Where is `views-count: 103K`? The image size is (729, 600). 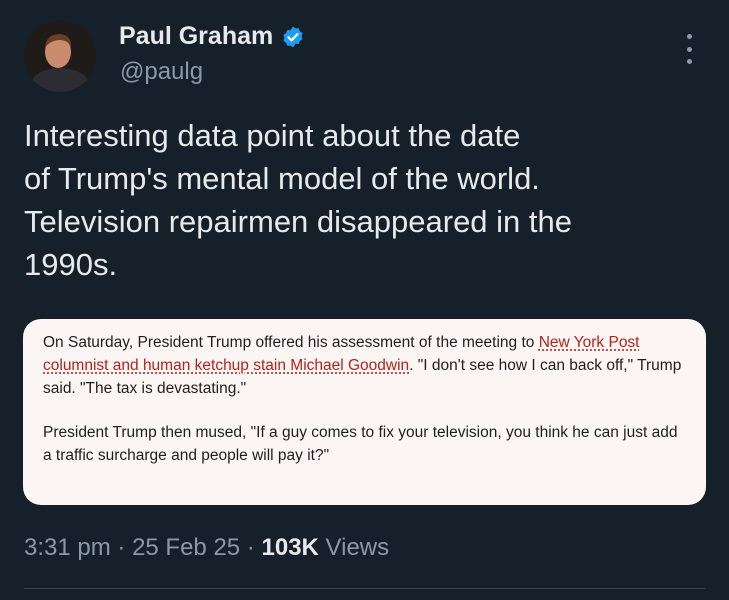 views-count: 103K is located at coordinates (290, 547).